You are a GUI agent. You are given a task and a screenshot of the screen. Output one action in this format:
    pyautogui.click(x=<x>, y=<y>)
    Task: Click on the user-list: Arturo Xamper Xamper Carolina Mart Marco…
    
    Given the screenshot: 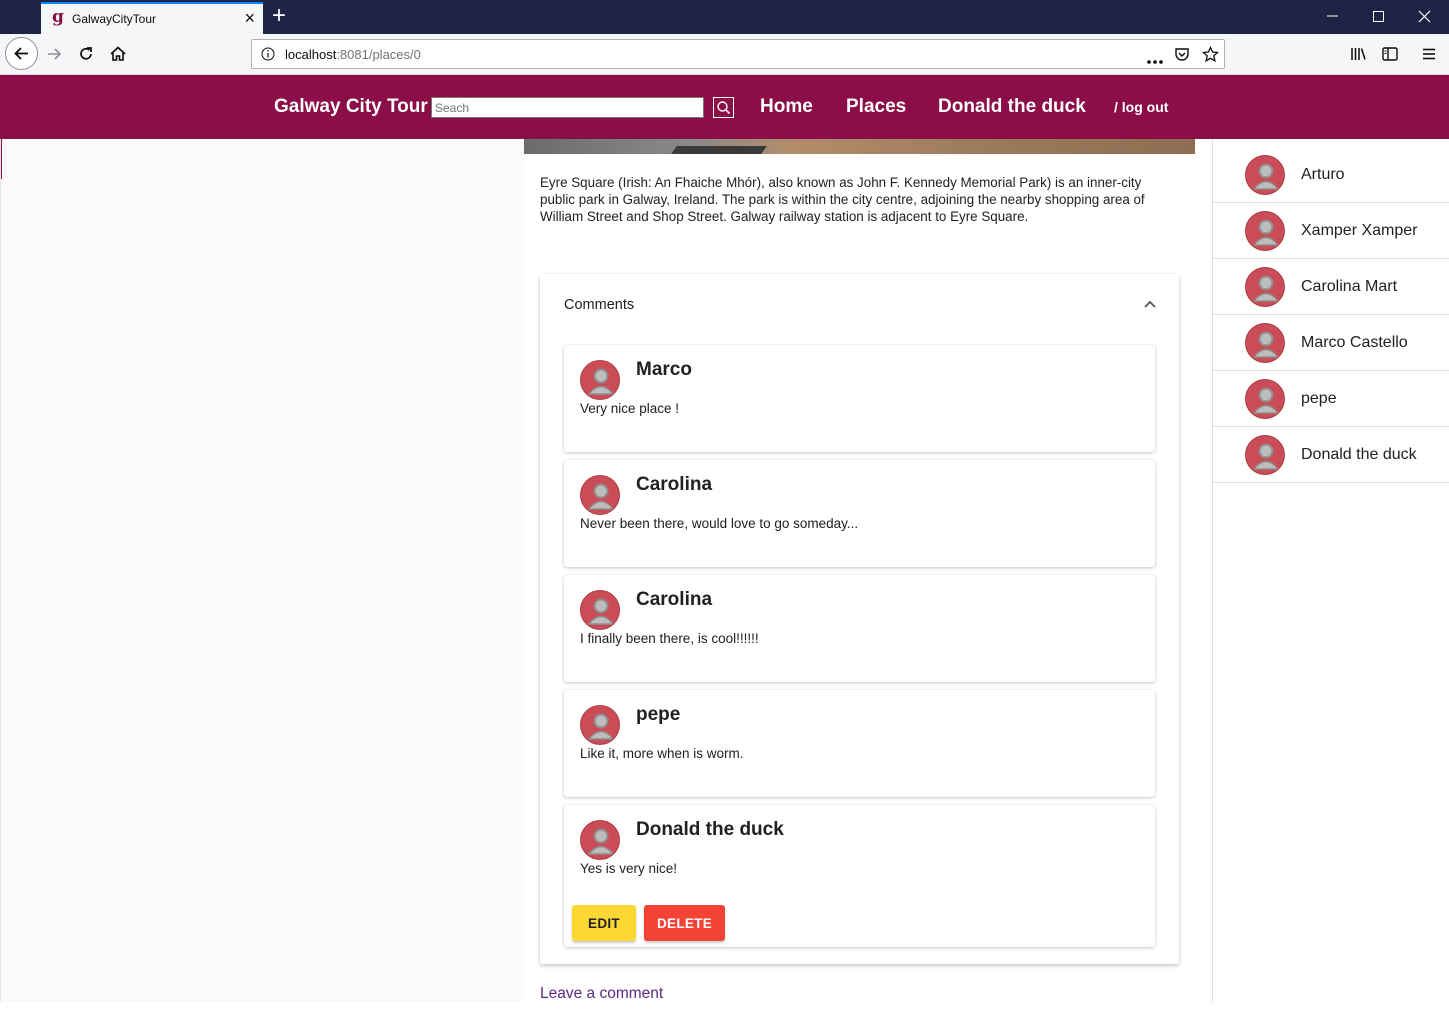 What is the action you would take?
    pyautogui.click(x=1331, y=315)
    